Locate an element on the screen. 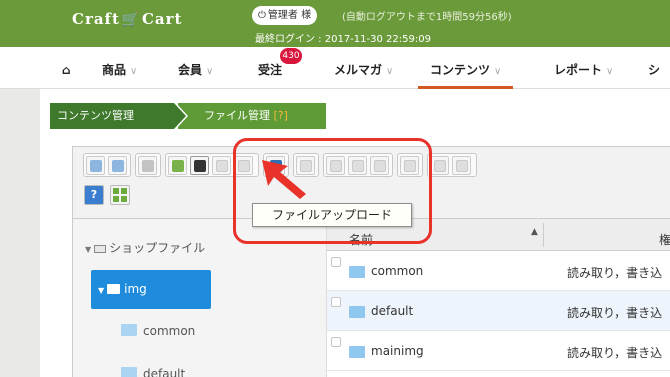 The width and height of the screenshot is (670, 377). power-icon: ⏻ is located at coordinates (262, 15).